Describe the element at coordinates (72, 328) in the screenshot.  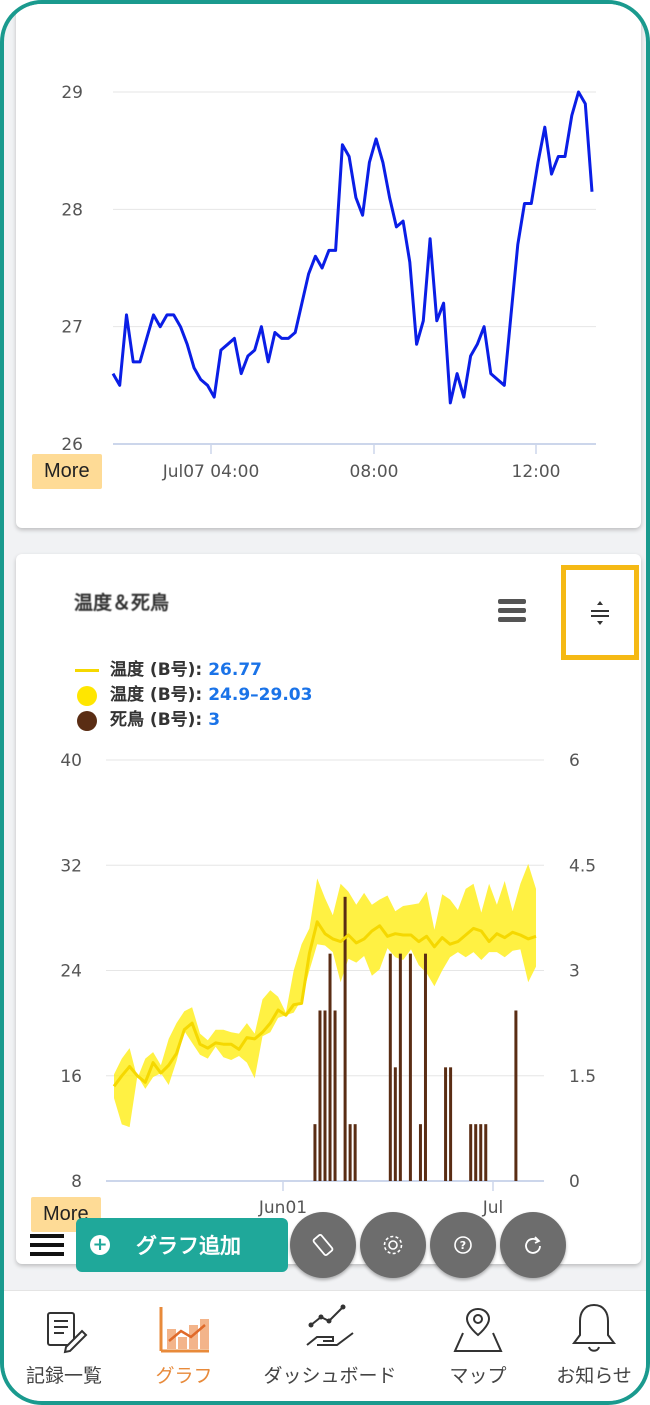
I see `y-tick-label: 27` at that location.